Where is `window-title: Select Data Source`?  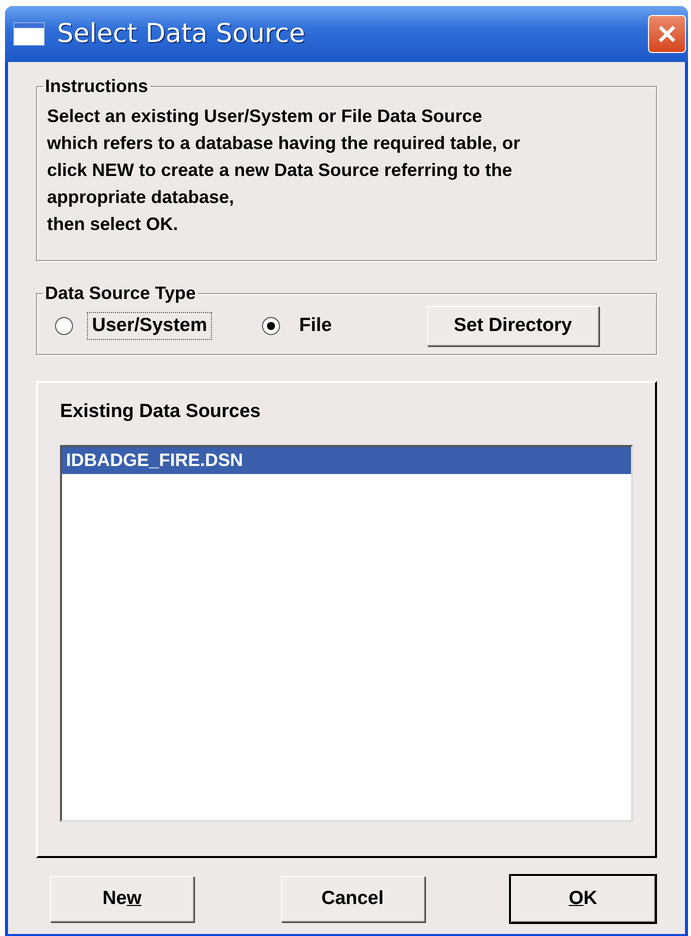 window-title: Select Data Source is located at coordinates (181, 34).